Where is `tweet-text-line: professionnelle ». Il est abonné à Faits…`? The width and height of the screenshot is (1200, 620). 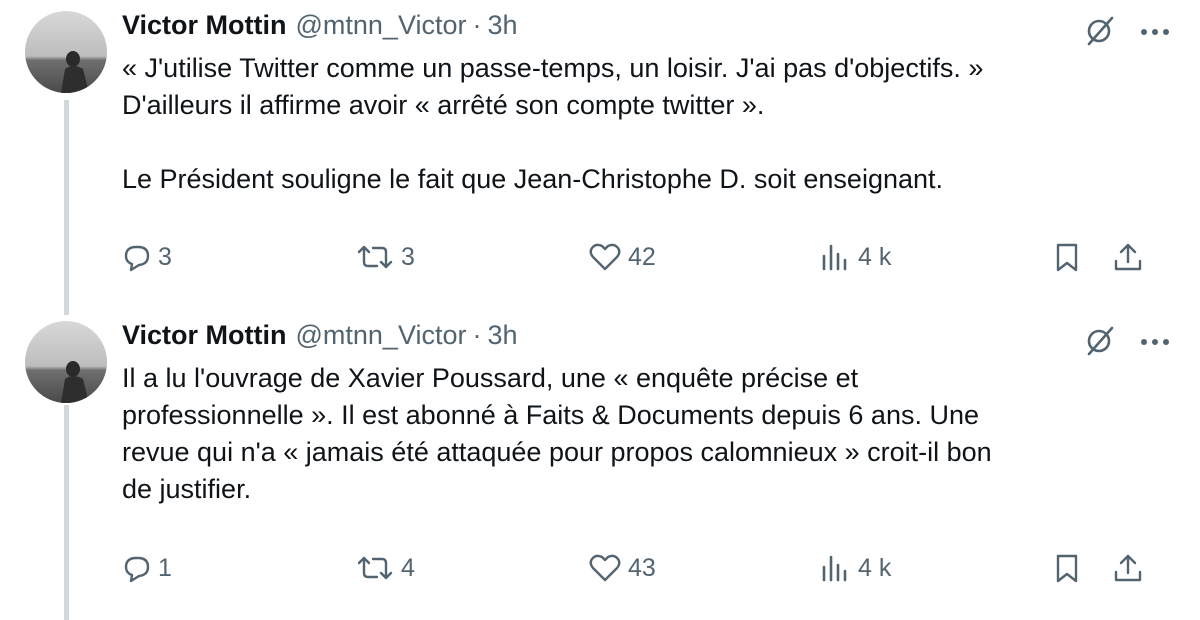 tweet-text-line: professionnelle ». Il est abonné à Faits… is located at coordinates (550, 415).